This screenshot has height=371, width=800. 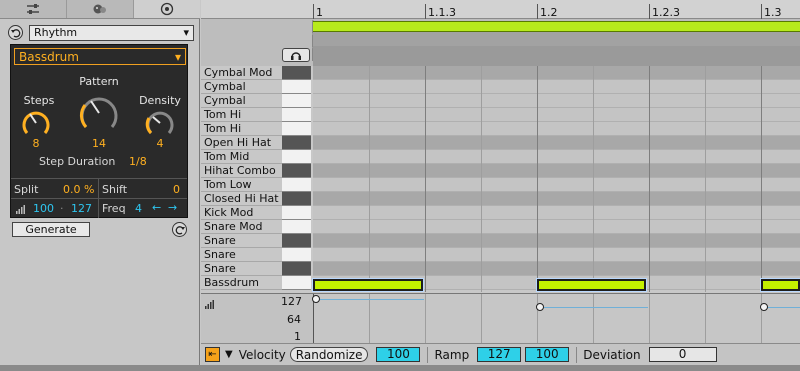 I want to click on refresh-icon, so click(x=180, y=229).